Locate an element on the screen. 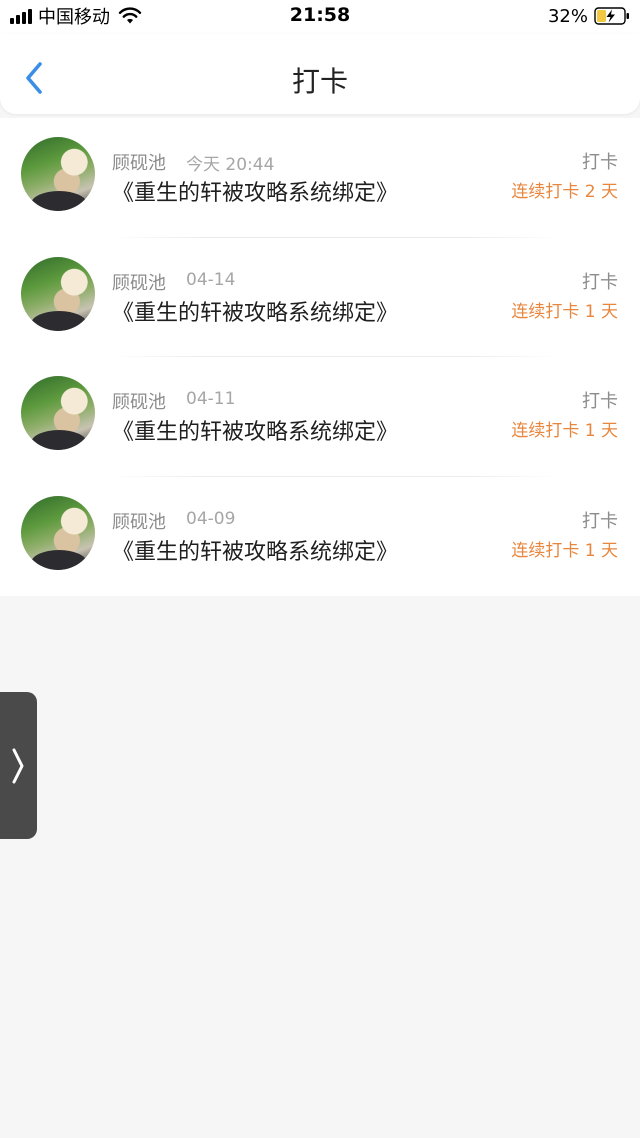 This screenshot has width=640, height=1138. nav-bar: 打卡 is located at coordinates (320, 74).